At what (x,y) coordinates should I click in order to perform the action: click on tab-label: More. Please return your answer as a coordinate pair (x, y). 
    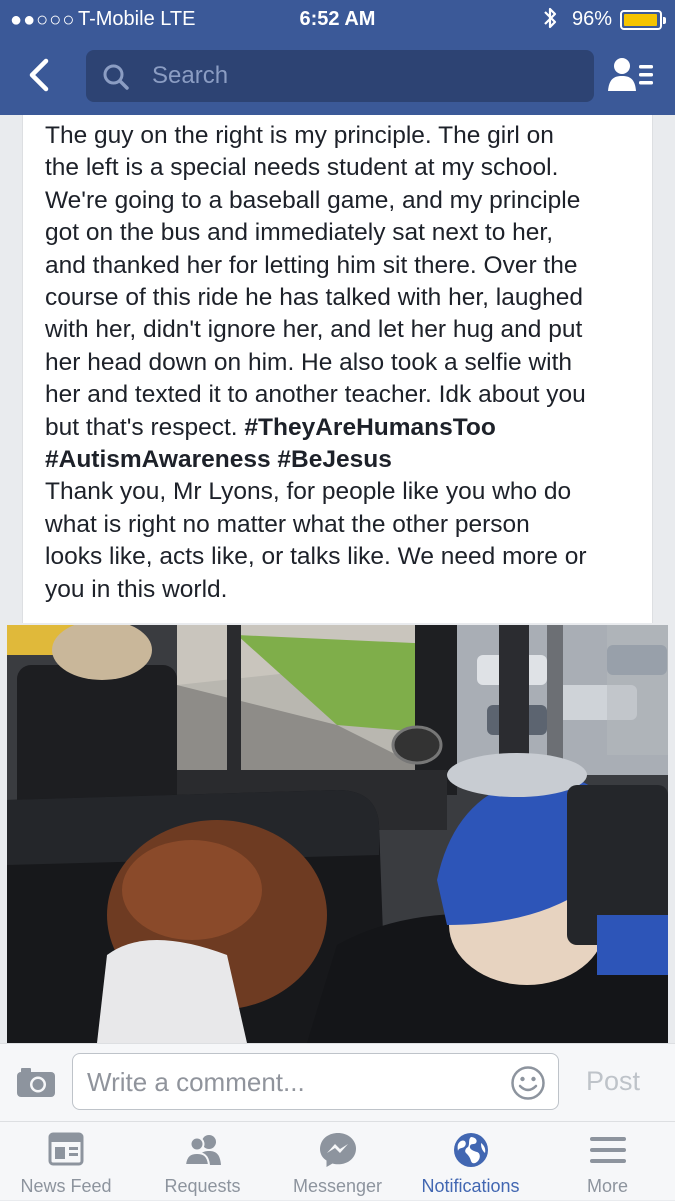
    Looking at the image, I should click on (607, 1186).